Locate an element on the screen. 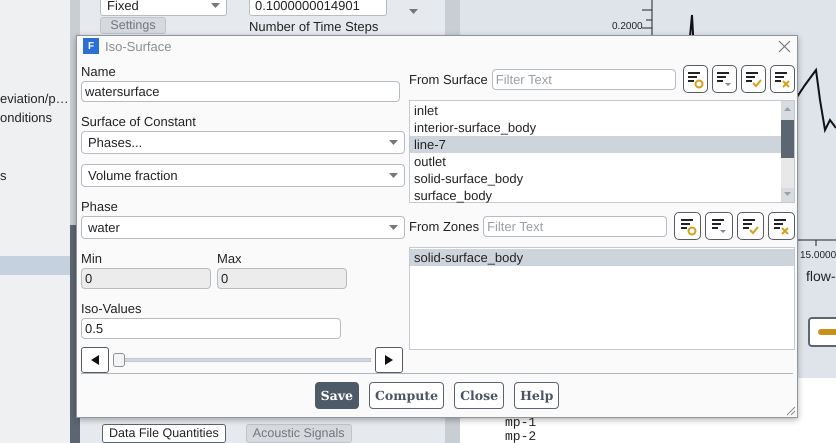 This screenshot has height=443, width=836. panel-button: Data File Quantities is located at coordinates (164, 433).